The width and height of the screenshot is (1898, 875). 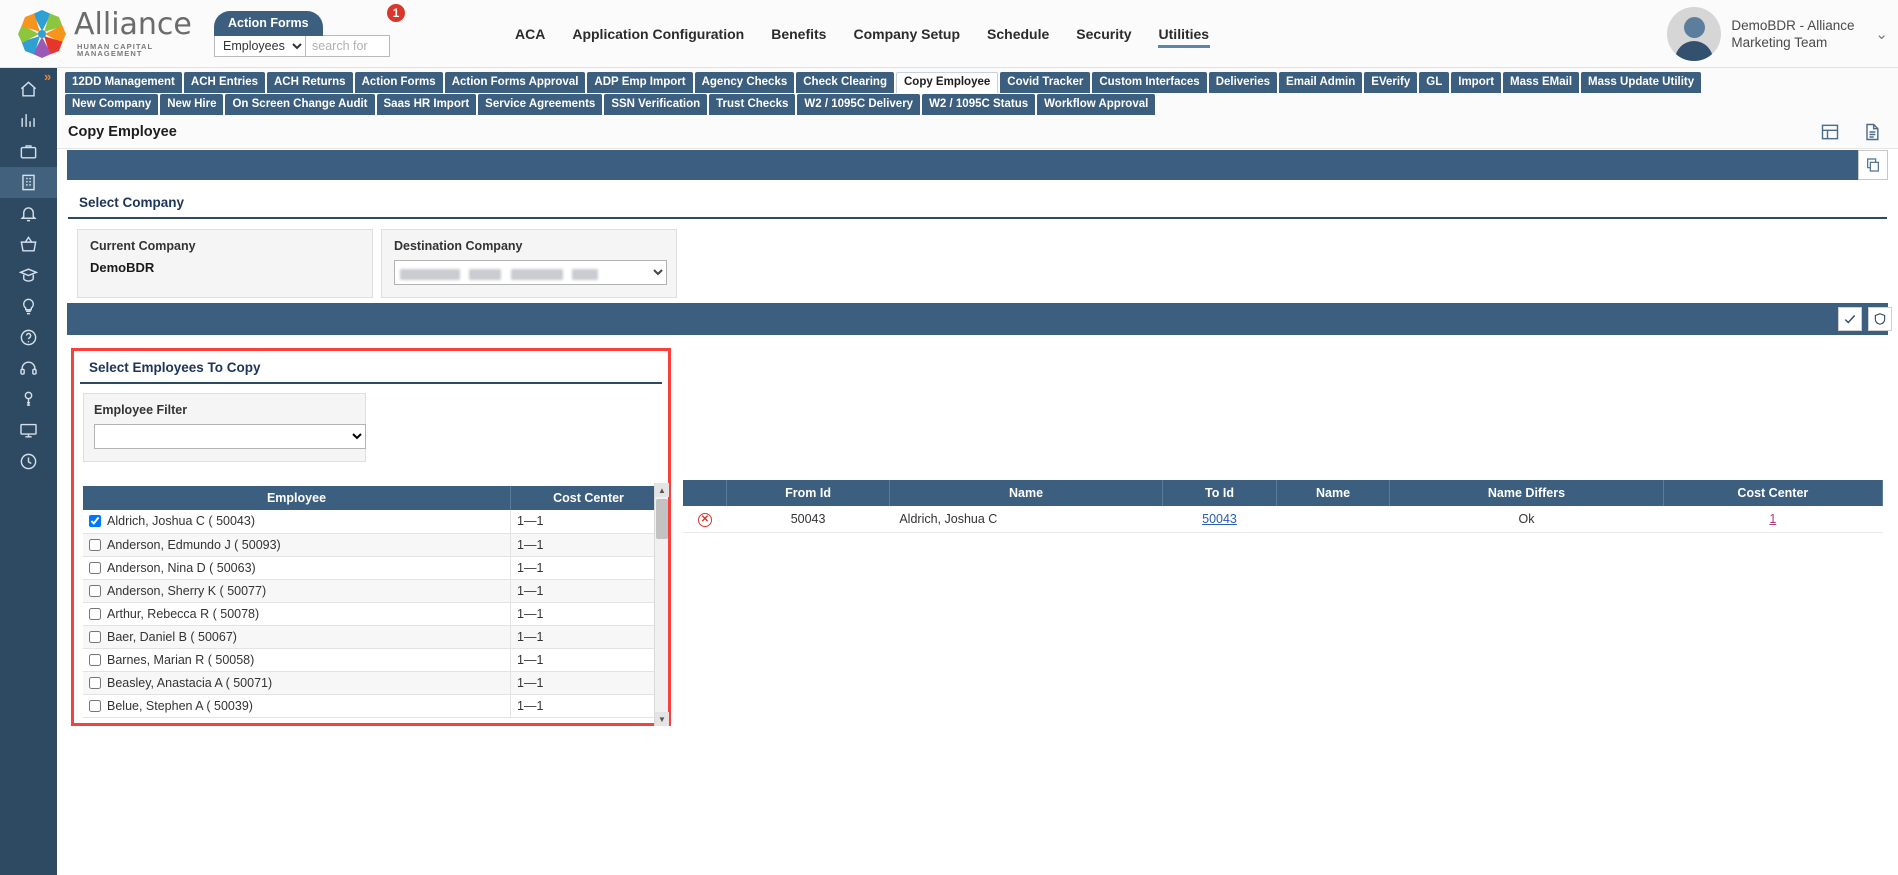 What do you see at coordinates (297, 498) in the screenshot?
I see `employee-column-header: Employee` at bounding box center [297, 498].